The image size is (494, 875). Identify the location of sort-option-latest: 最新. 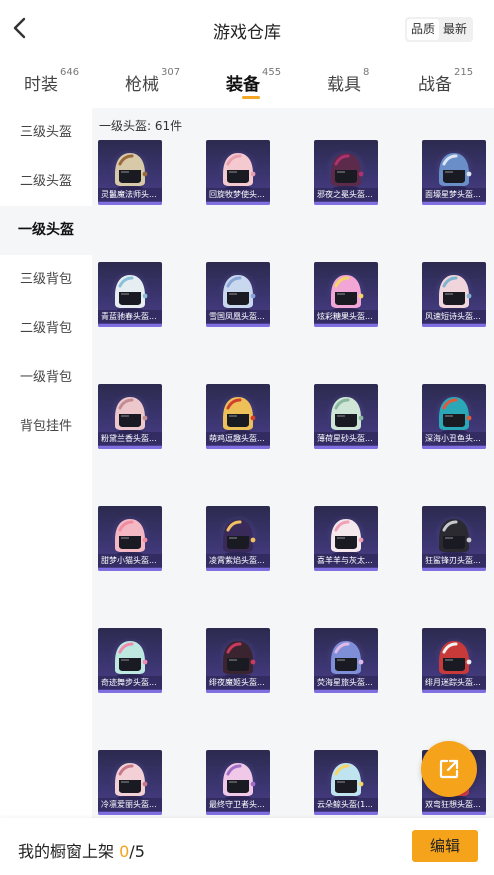
(455, 29).